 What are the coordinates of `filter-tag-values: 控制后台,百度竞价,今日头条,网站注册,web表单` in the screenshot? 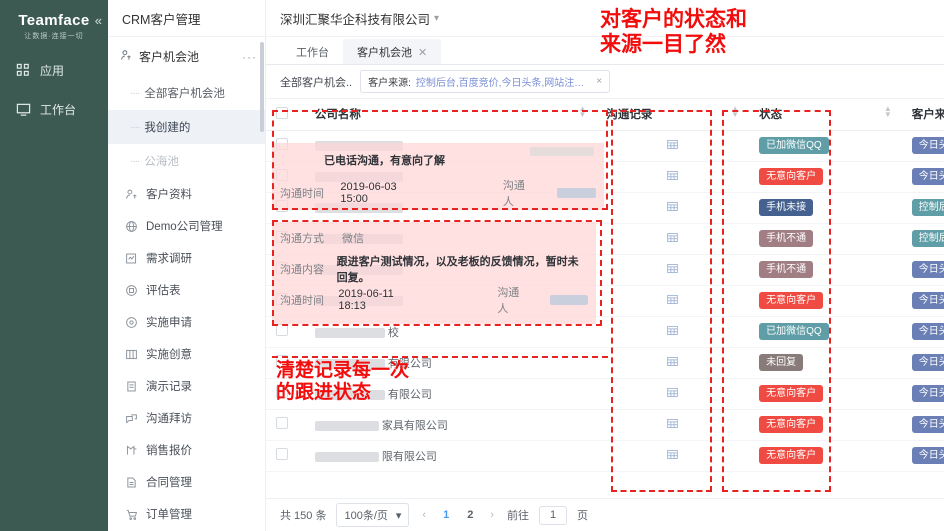 It's located at (503, 83).